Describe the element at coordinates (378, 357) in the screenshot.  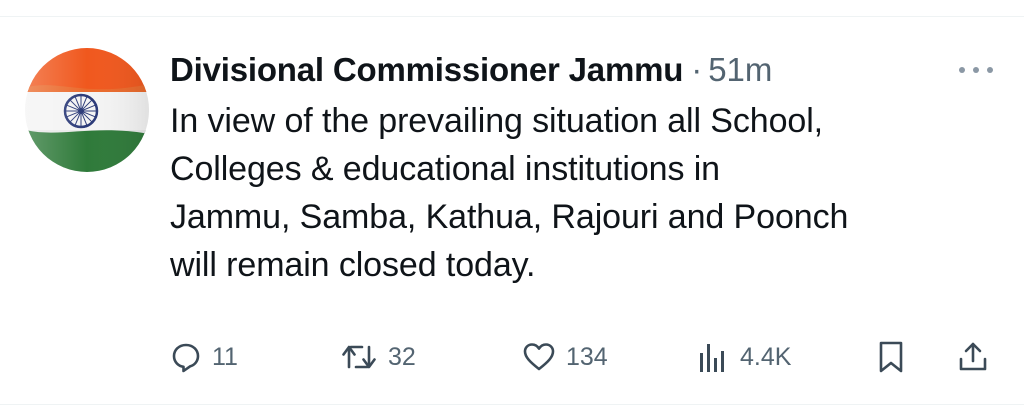
I see `retweet-button: 32` at that location.